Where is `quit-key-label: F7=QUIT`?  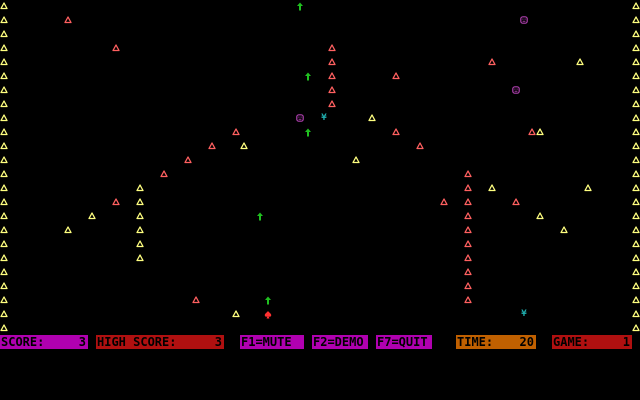 quit-key-label: F7=QUIT is located at coordinates (402, 342).